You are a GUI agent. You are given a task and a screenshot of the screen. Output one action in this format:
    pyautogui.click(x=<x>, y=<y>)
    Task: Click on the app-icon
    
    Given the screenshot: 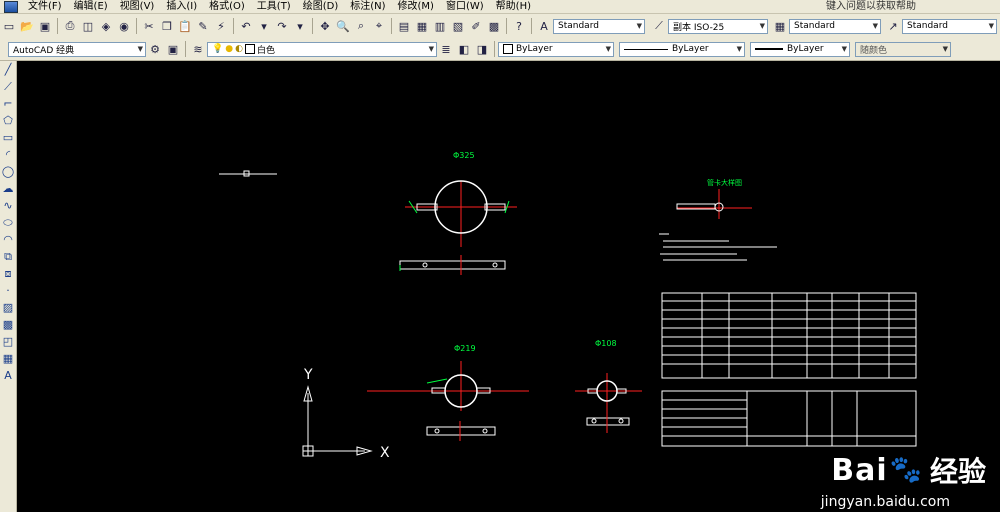 What is the action you would take?
    pyautogui.click(x=11, y=6)
    